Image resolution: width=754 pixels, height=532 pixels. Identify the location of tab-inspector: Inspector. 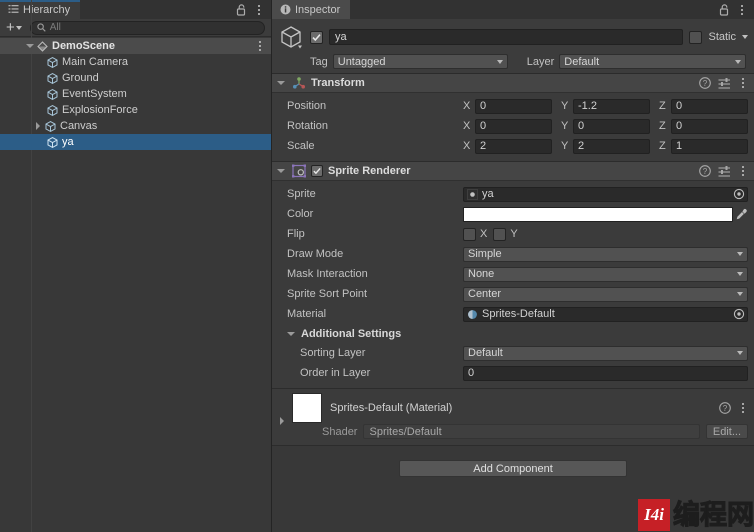
(311, 9).